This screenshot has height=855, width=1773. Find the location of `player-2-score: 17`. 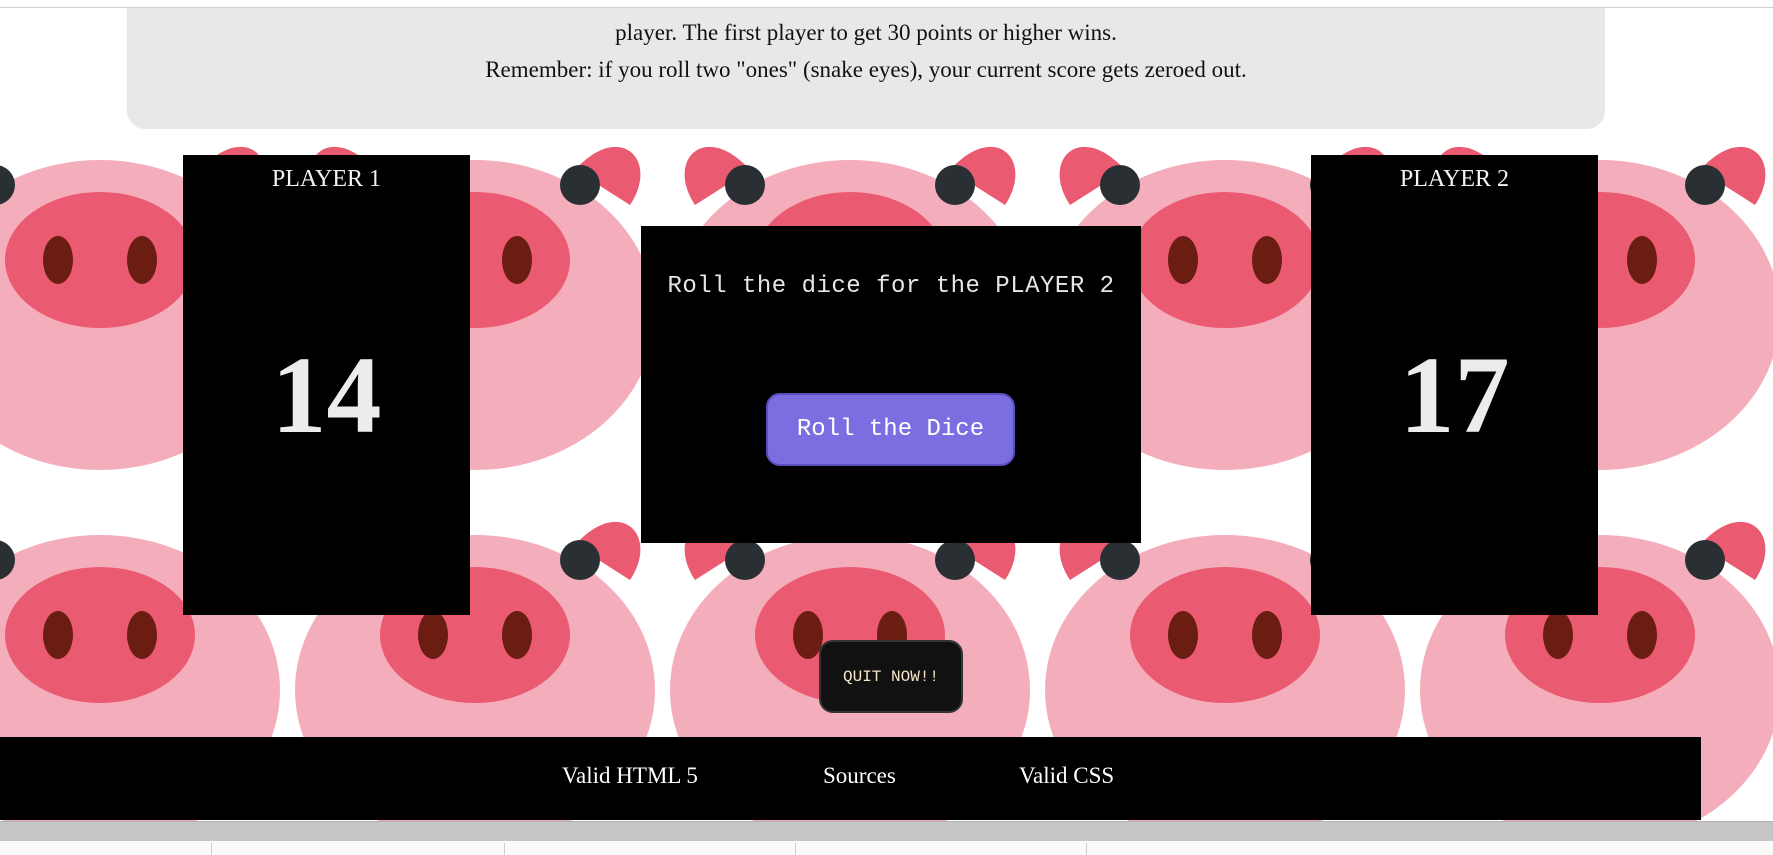

player-2-score: 17 is located at coordinates (1454, 395).